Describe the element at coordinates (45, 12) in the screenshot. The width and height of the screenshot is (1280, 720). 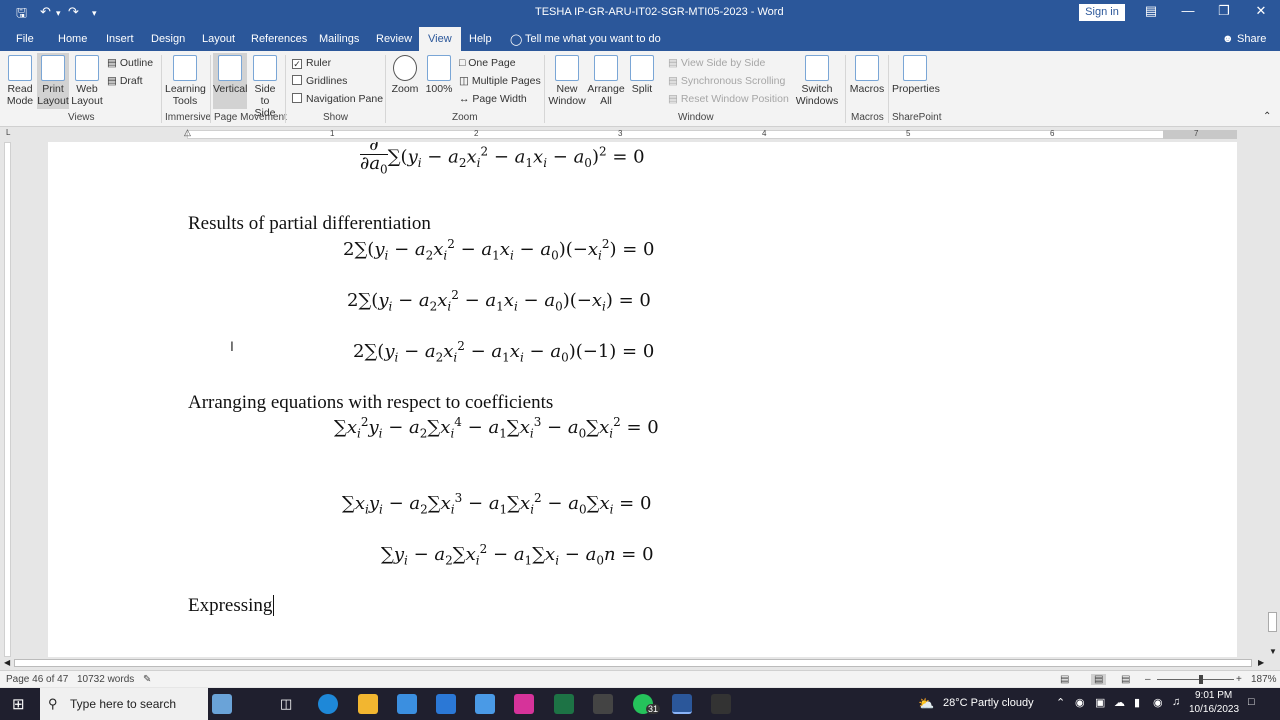
I see `undo-icon: ↶` at that location.